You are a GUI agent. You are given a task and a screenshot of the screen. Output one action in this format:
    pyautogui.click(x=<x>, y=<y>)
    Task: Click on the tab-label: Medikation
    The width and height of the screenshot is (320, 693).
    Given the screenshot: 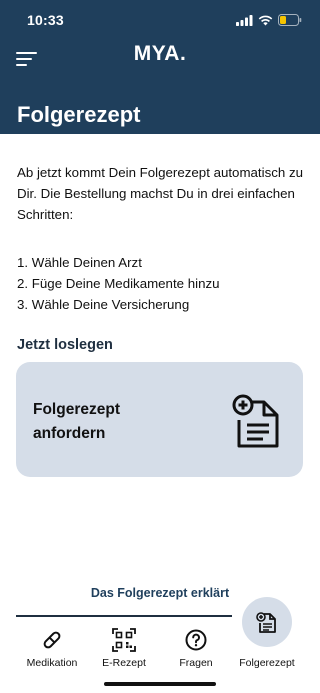 What is the action you would take?
    pyautogui.click(x=52, y=663)
    